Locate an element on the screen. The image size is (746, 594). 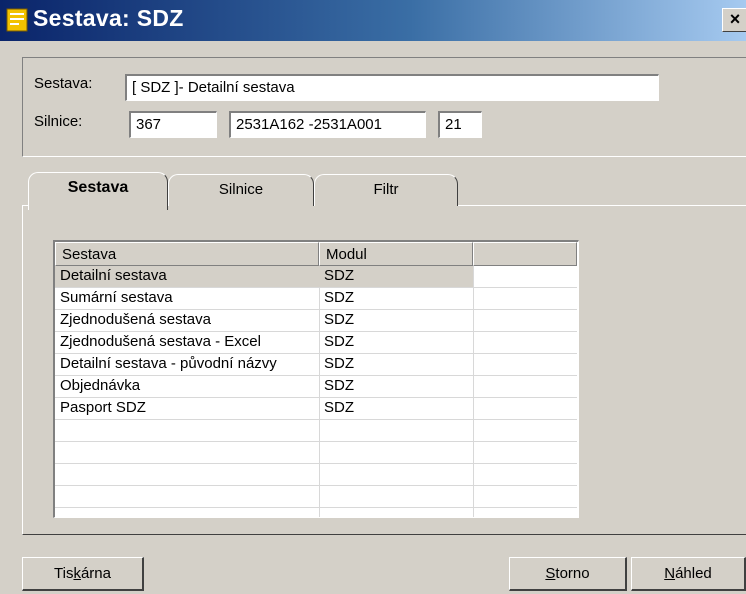
table-row: Sumární sestava SDZ is located at coordinates (316, 299).